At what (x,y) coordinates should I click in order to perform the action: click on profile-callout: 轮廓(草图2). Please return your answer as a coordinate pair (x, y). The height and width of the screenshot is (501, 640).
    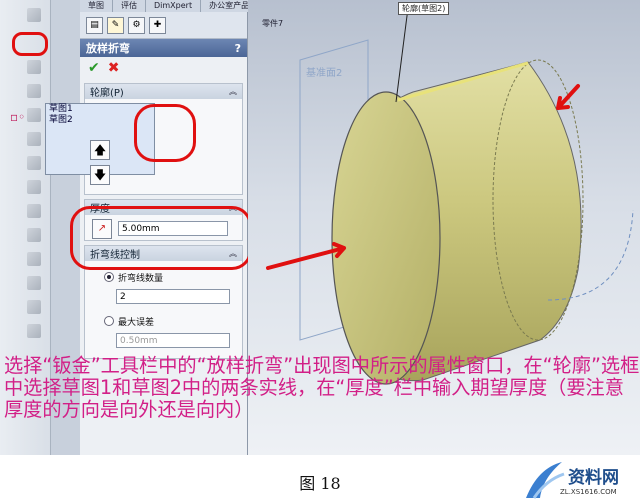
    Looking at the image, I should click on (424, 8).